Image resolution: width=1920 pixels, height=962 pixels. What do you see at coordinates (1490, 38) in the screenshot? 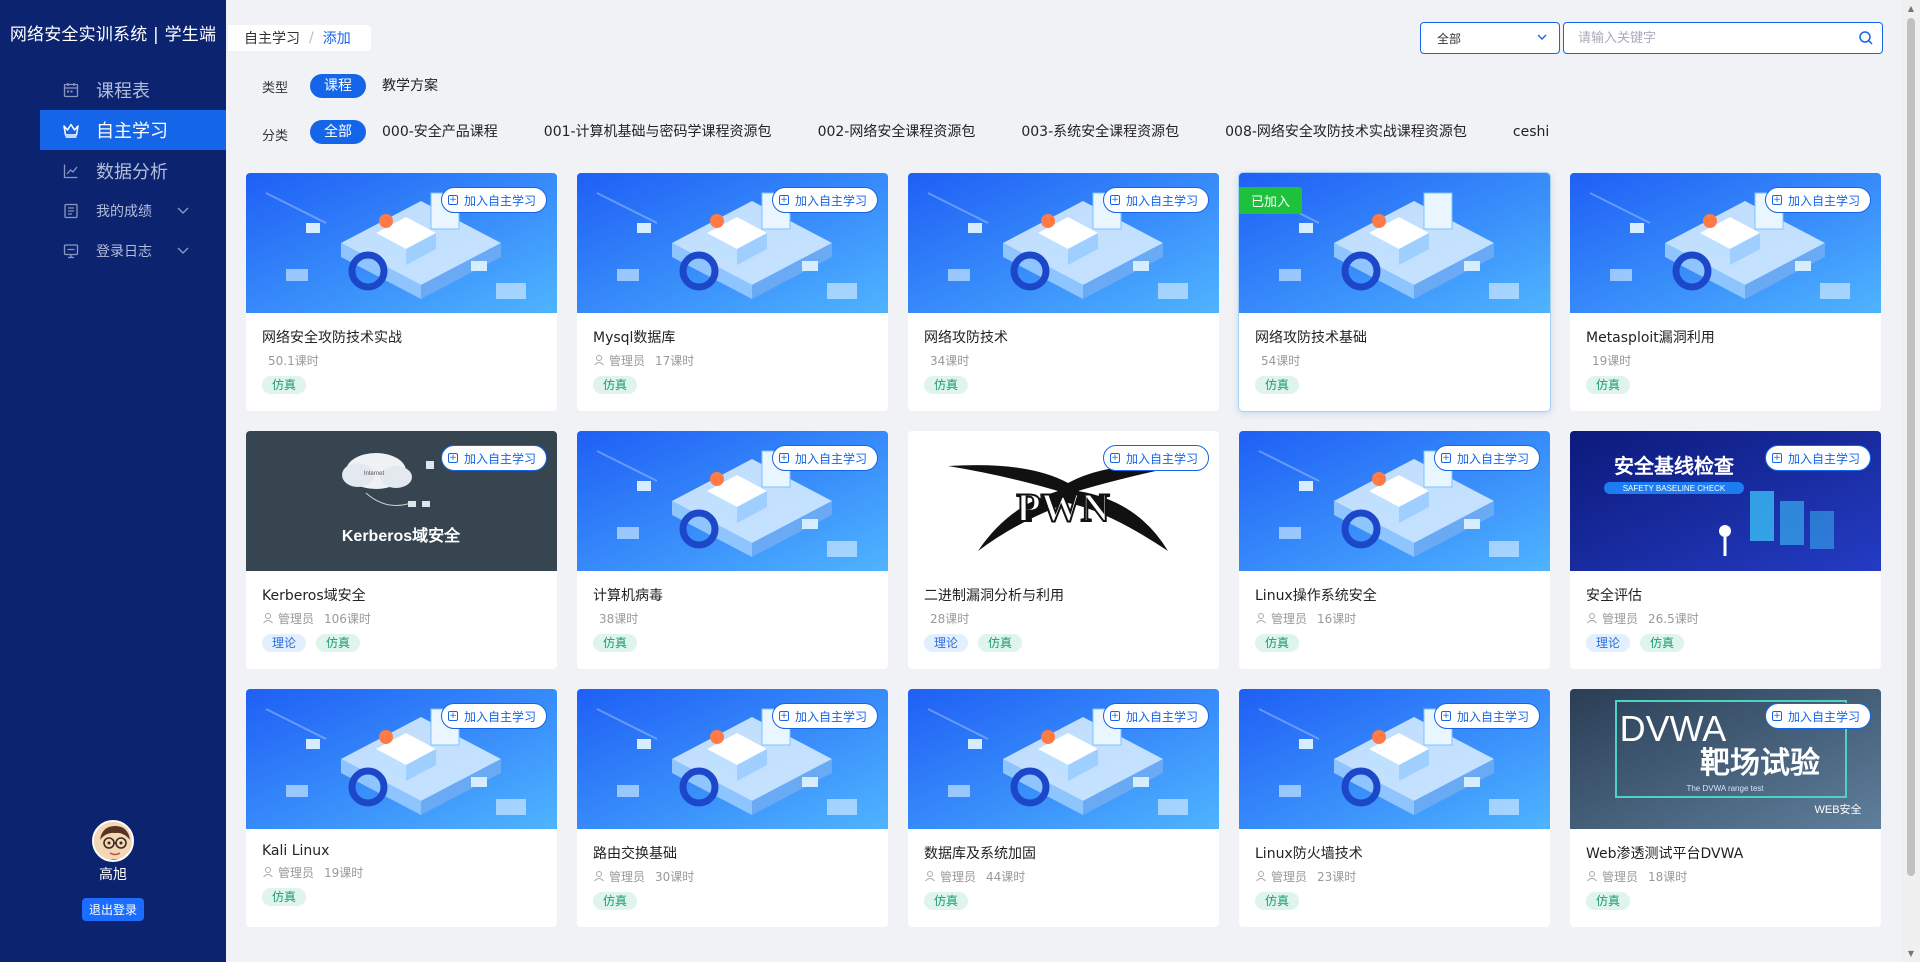
I see `scope-select: 全部` at bounding box center [1490, 38].